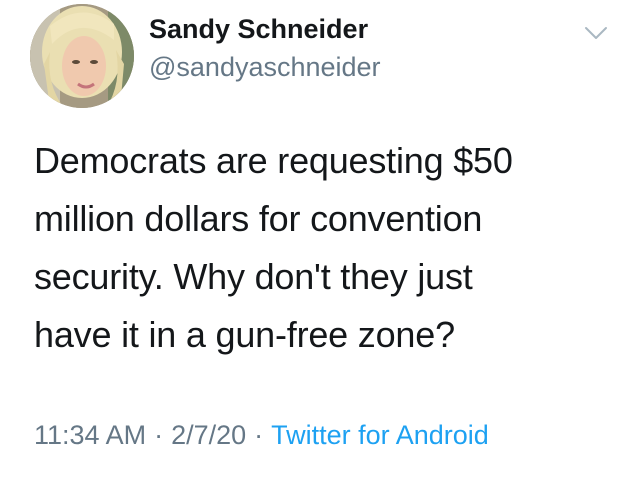  Describe the element at coordinates (208, 435) in the screenshot. I see `tweet-date: 2/7/20` at that location.